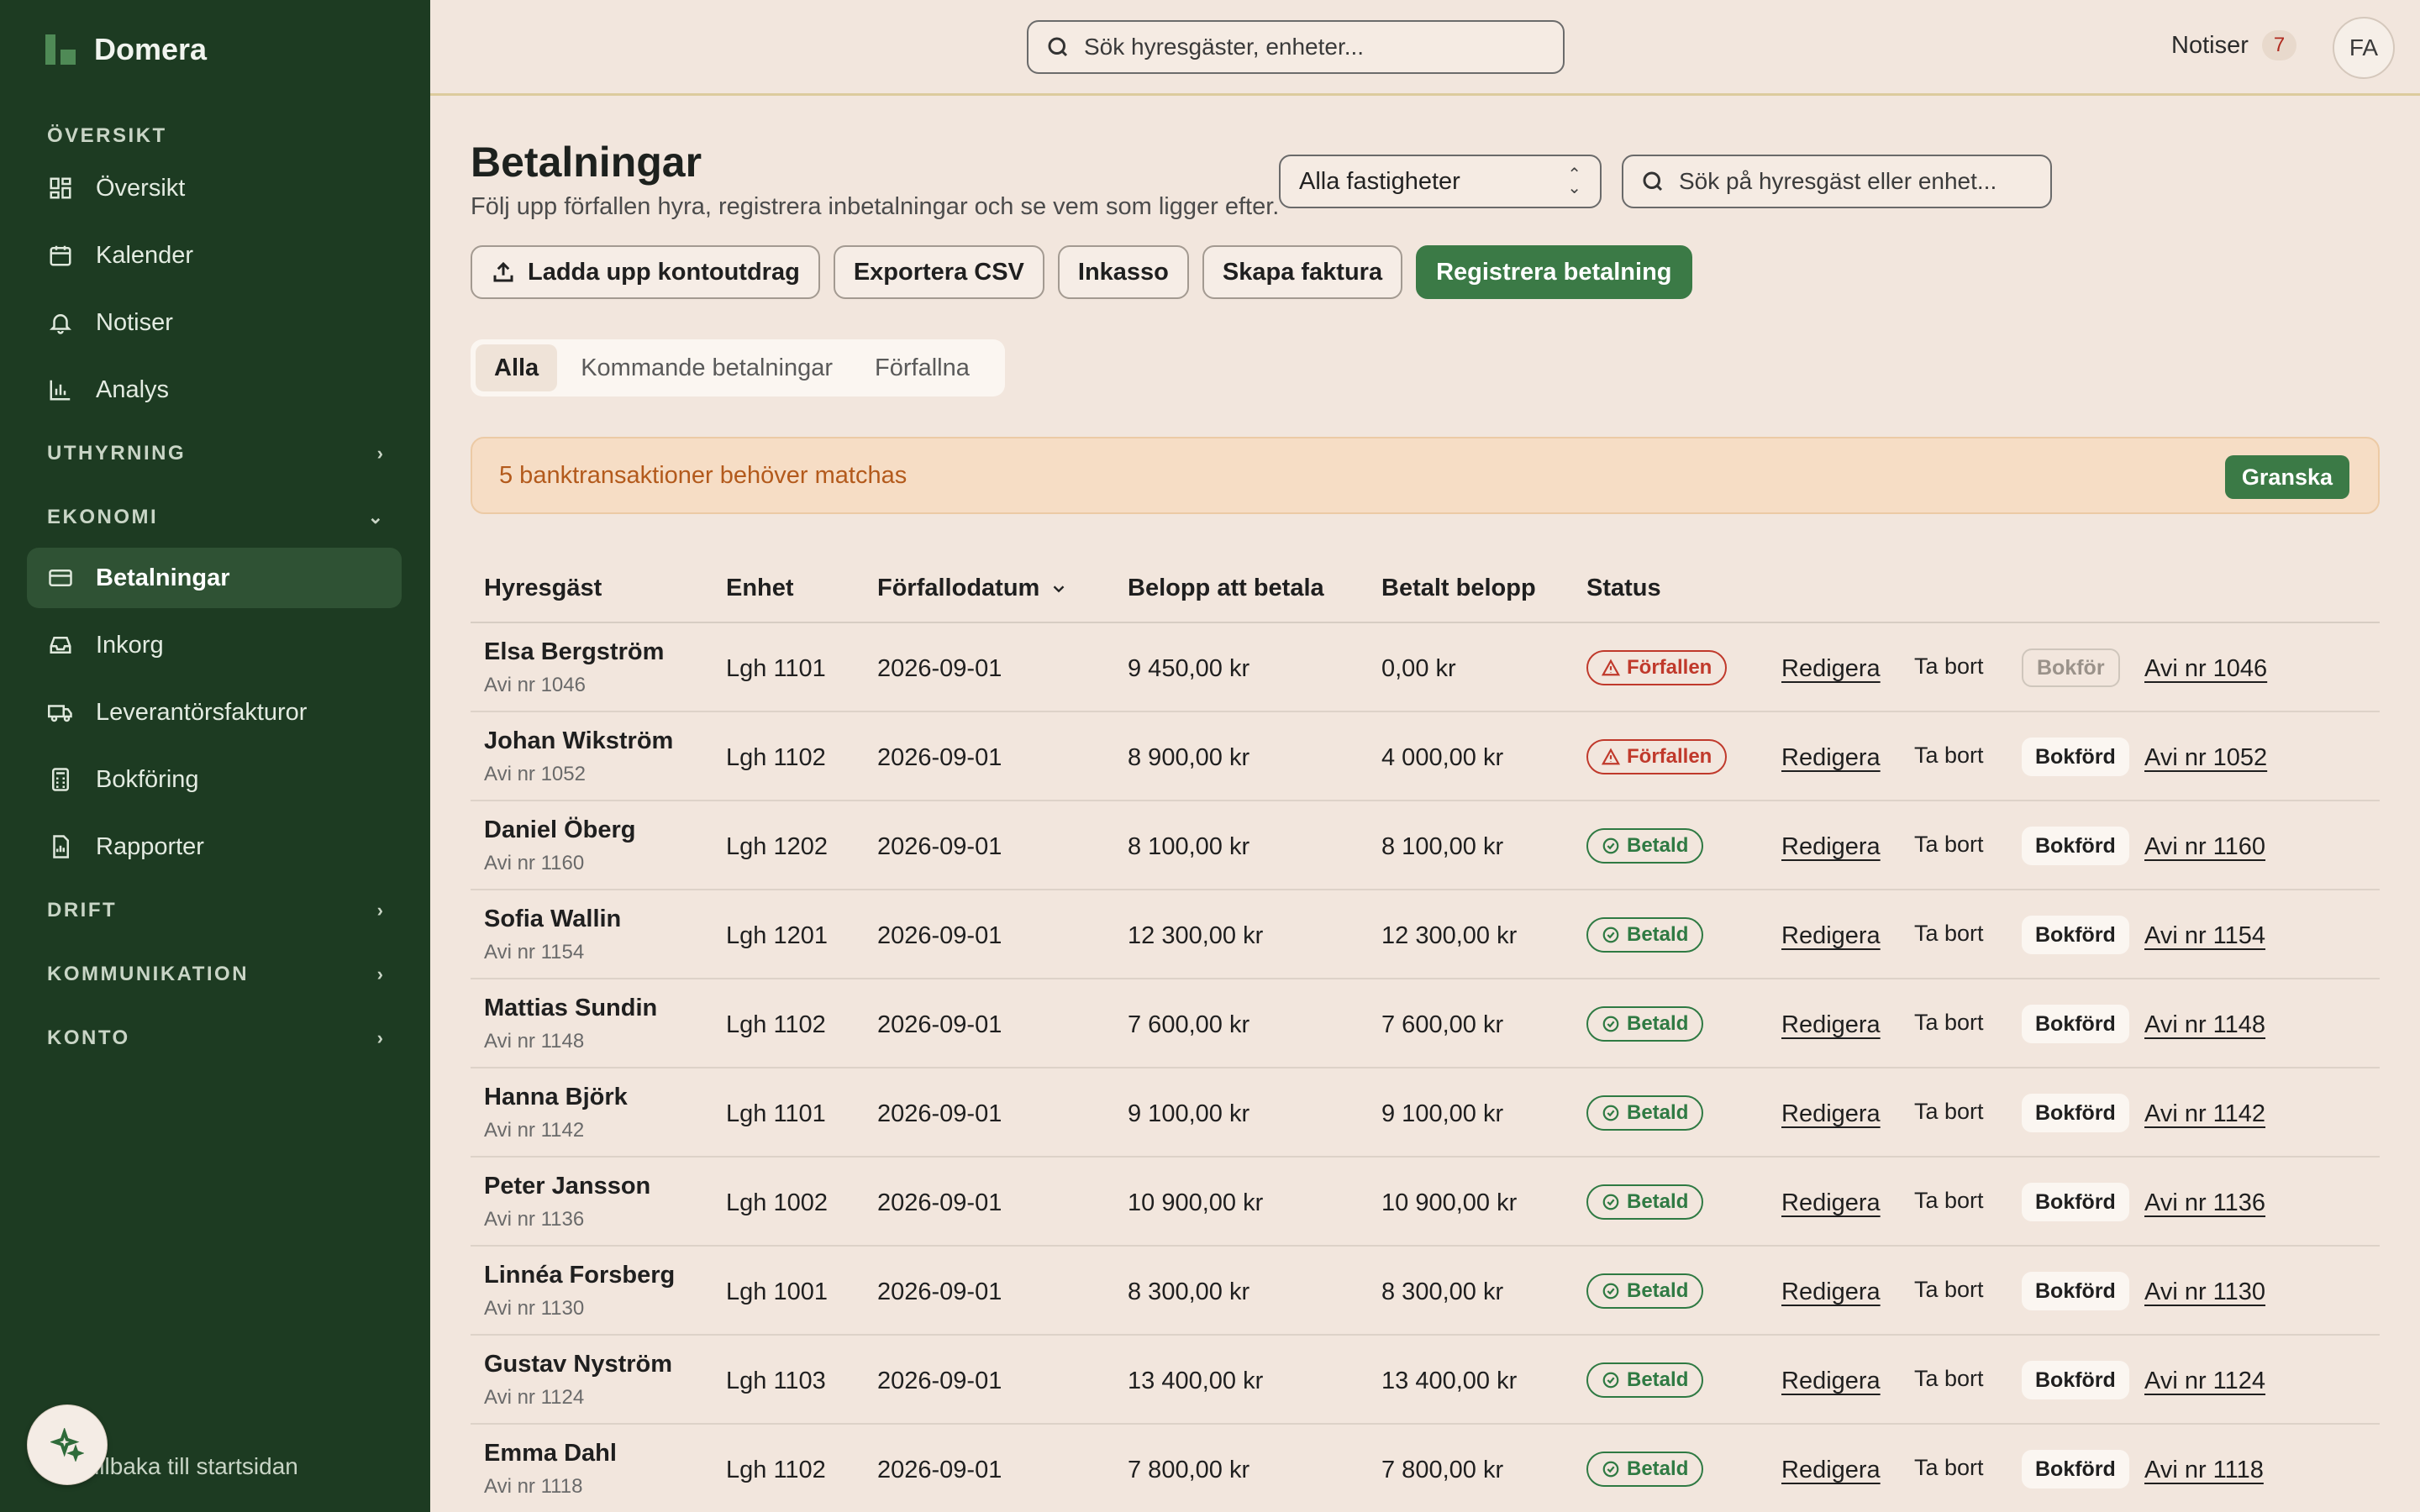  Describe the element at coordinates (2071, 667) in the screenshot. I see `book-button: Bokför` at that location.